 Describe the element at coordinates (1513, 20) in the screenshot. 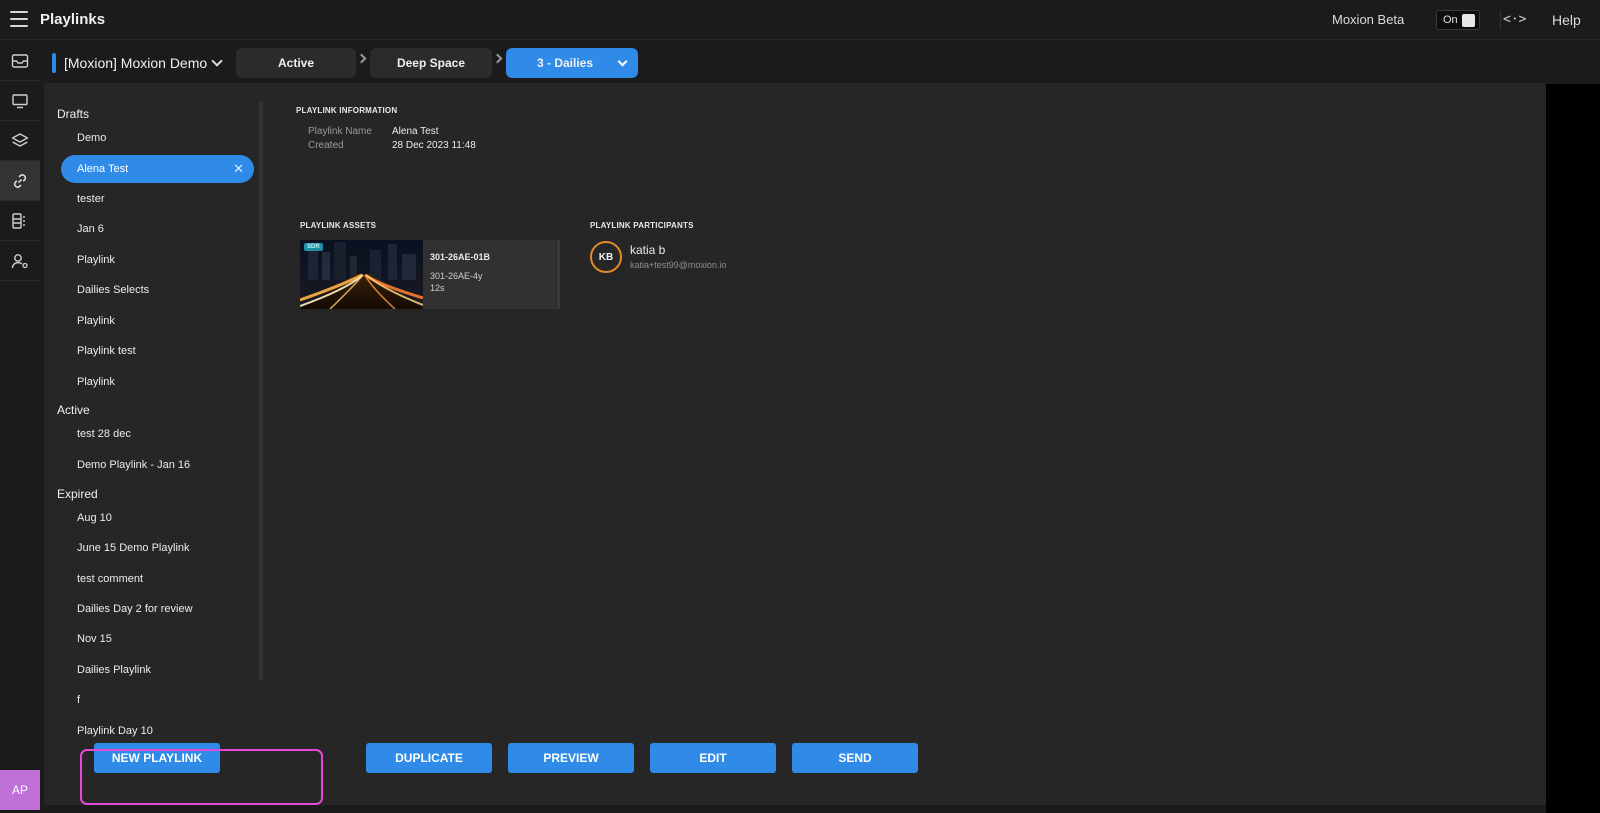

I see `code-icon: <·>` at that location.